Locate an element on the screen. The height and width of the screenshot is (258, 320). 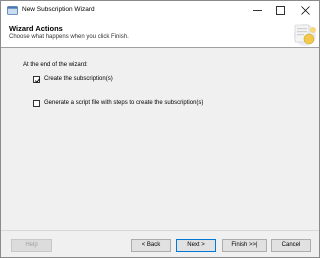
cancel-button: Cancel is located at coordinates (291, 245).